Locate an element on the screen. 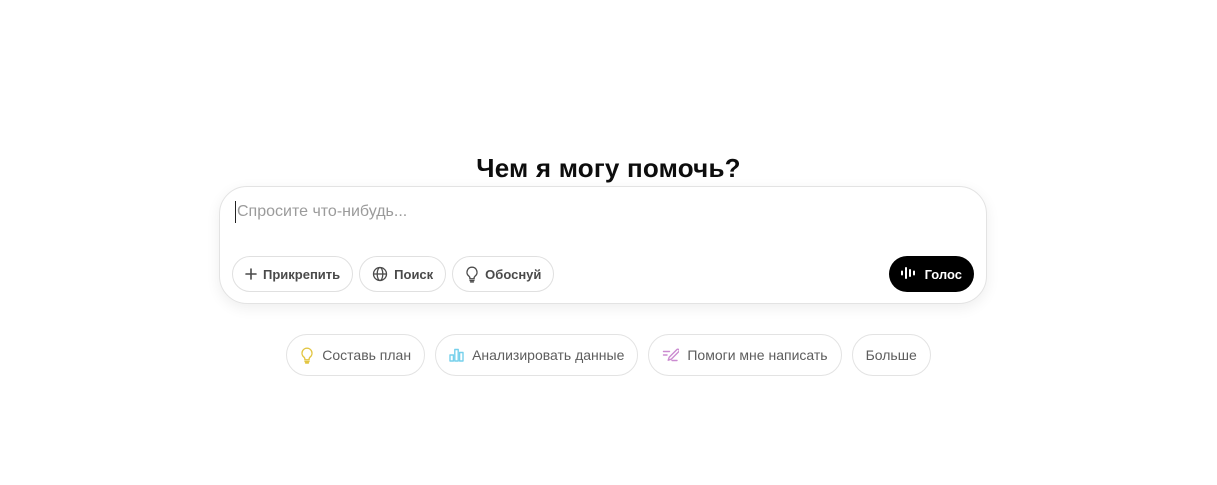  globe-icon is located at coordinates (380, 274).